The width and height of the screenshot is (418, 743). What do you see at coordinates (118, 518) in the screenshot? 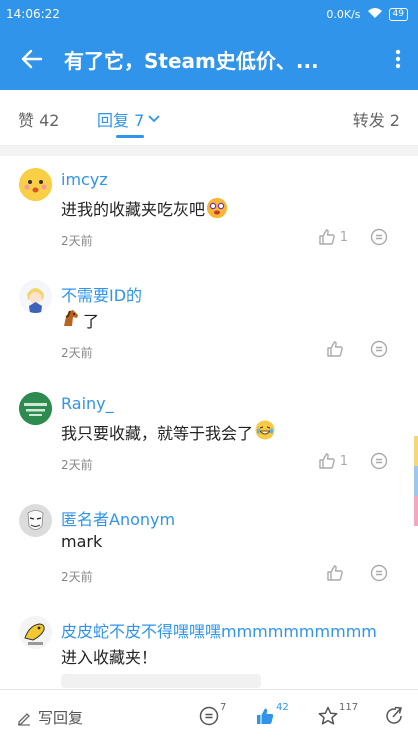
I see `user-name: 匿名者Anonym` at bounding box center [118, 518].